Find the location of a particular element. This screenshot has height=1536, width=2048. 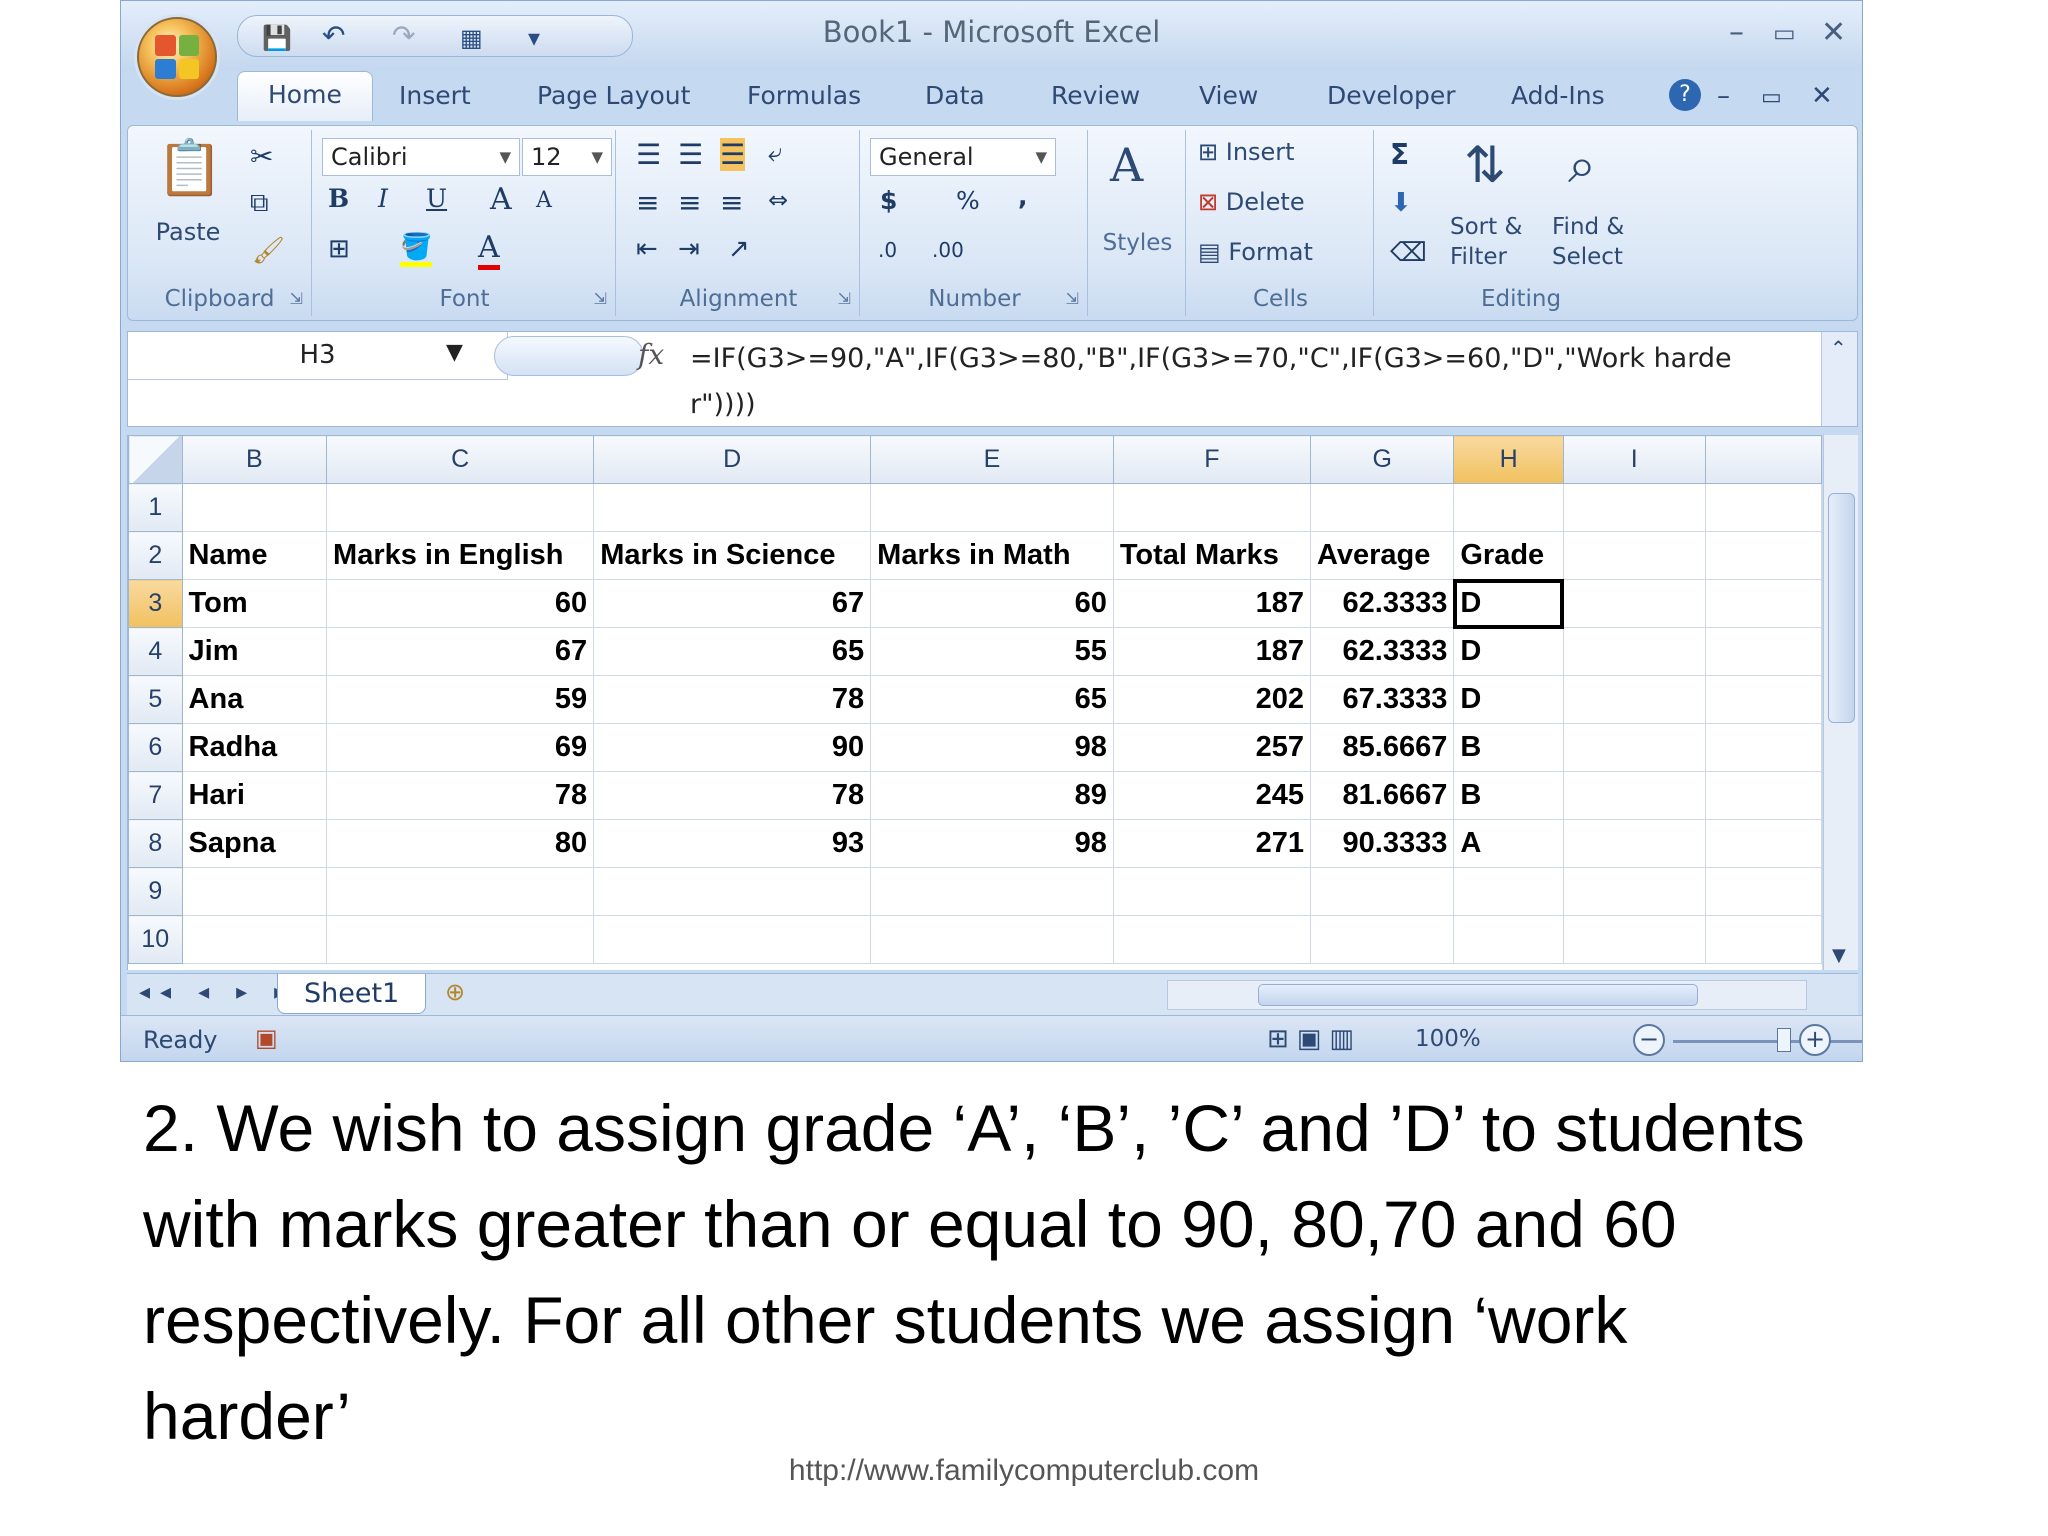

help-icon: ? is located at coordinates (1685, 95).